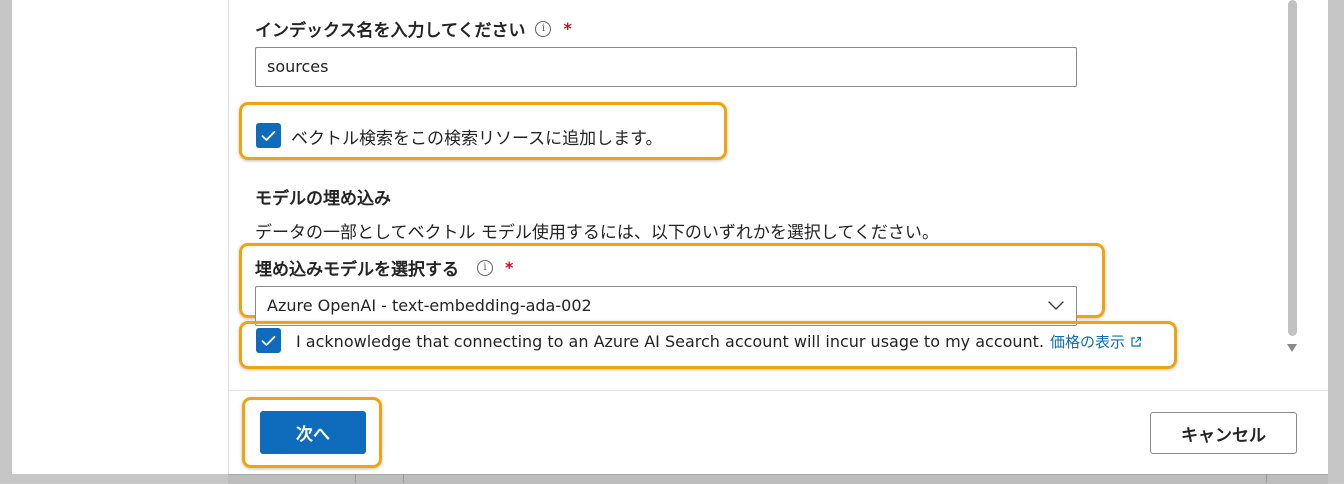 This screenshot has width=1344, height=484. What do you see at coordinates (1292, 168) in the screenshot?
I see `scrollbar-thumb` at bounding box center [1292, 168].